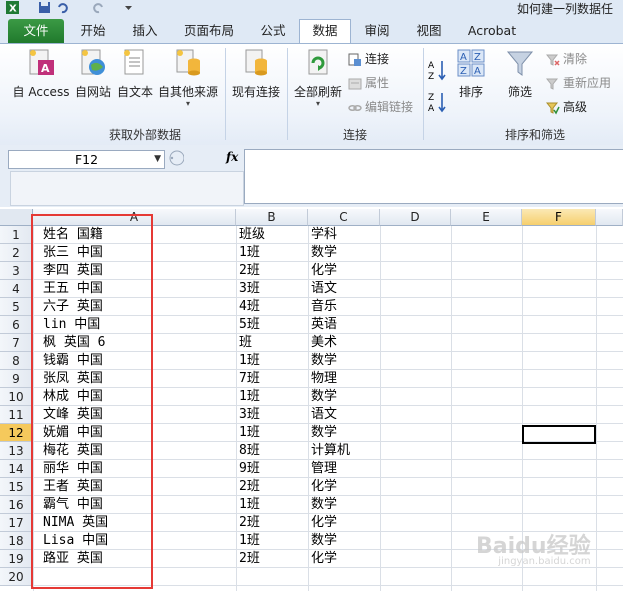 The image size is (623, 591). I want to click on cell-c3: 化学, so click(322, 271).